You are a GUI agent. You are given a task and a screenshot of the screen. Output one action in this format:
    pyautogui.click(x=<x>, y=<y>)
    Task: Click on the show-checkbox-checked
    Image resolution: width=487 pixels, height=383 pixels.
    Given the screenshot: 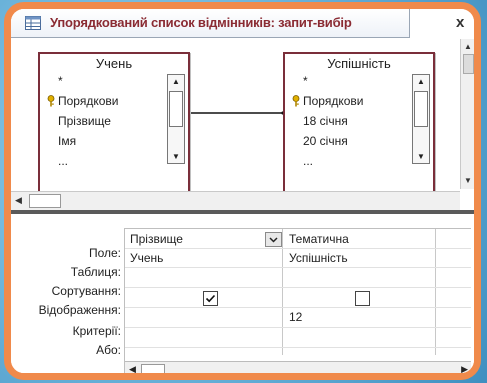 What is the action you would take?
    pyautogui.click(x=210, y=298)
    